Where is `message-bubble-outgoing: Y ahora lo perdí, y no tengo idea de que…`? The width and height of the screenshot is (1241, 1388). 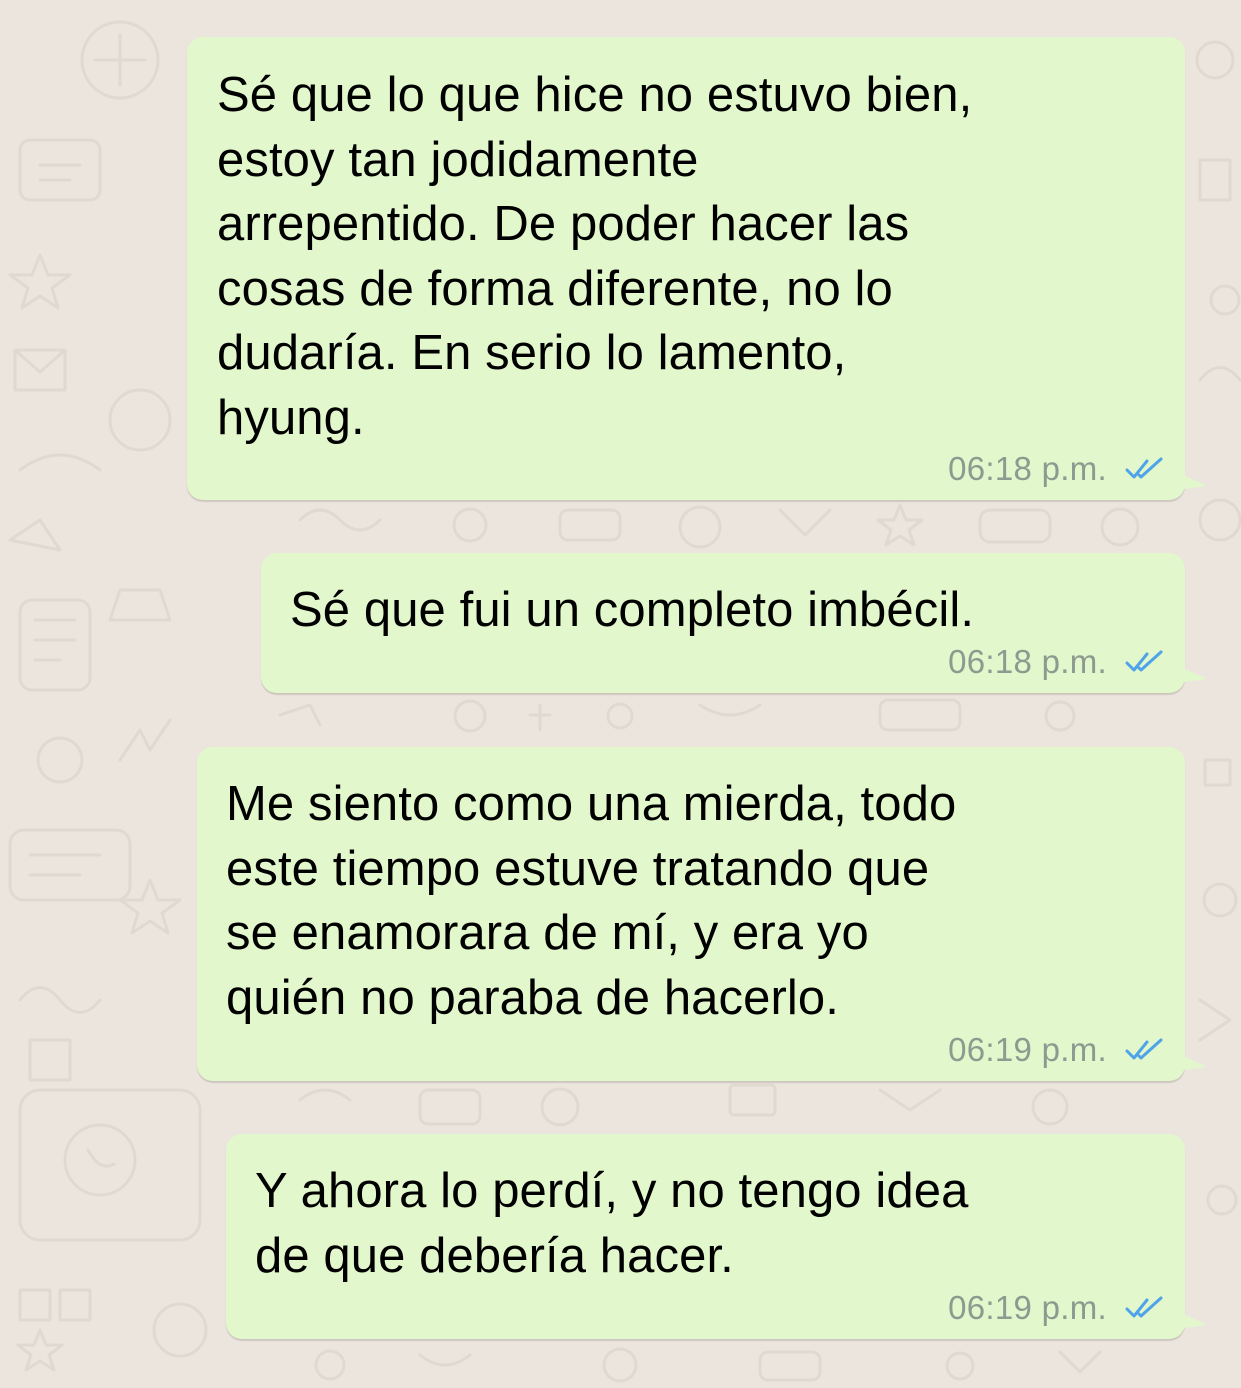 message-bubble-outgoing: Y ahora lo perdí, y no tengo idea de que… is located at coordinates (716, 1236).